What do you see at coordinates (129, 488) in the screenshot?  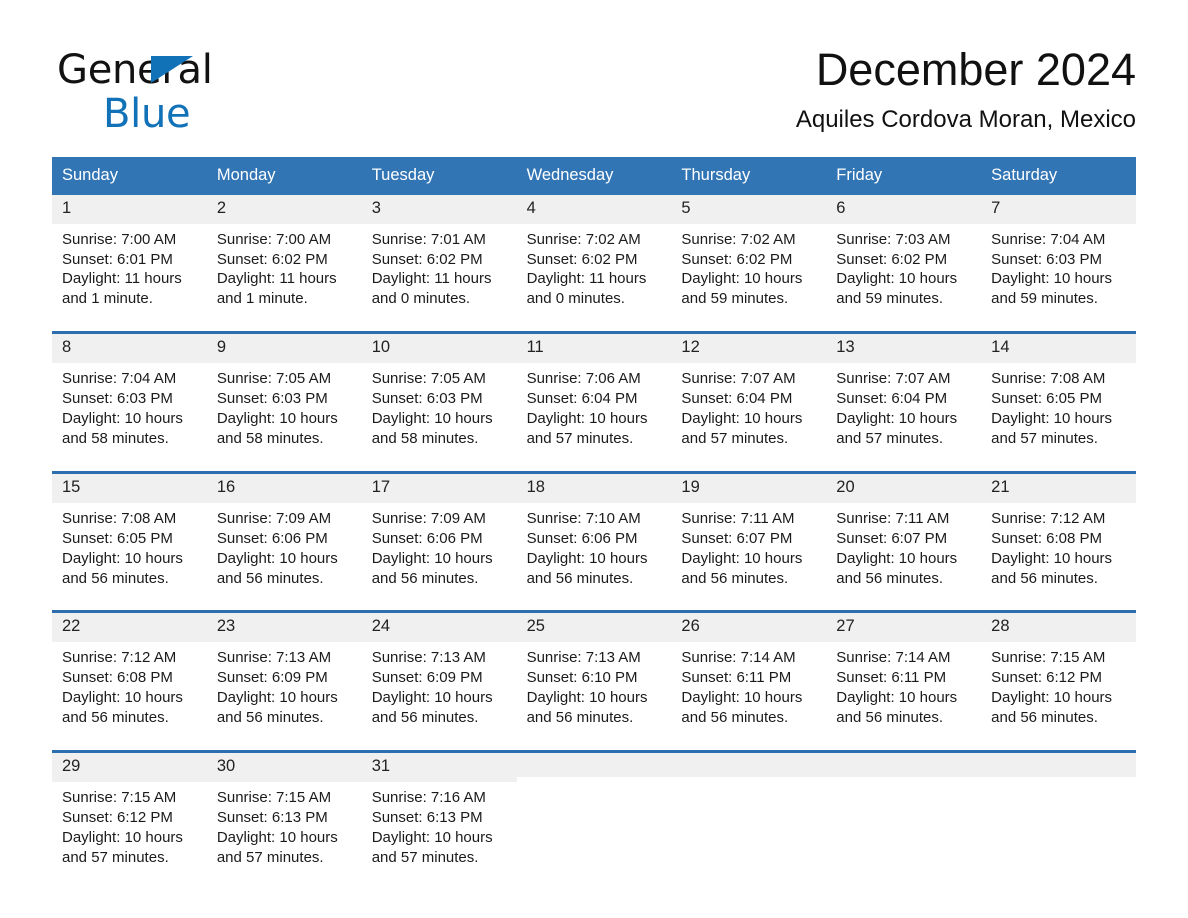 I see `day-number: 15` at bounding box center [129, 488].